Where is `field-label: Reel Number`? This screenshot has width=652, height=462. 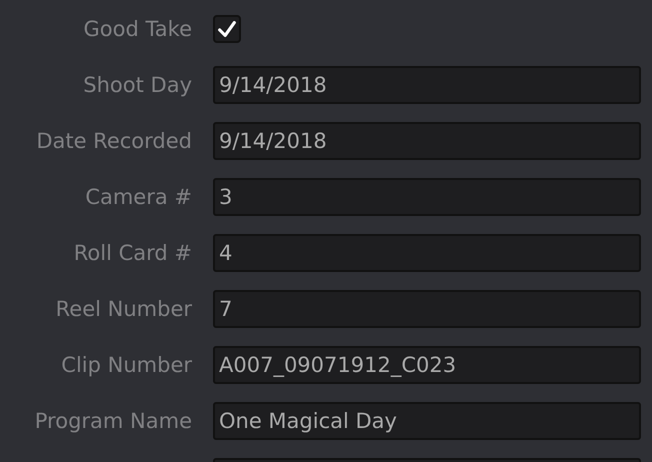
field-label: Reel Number is located at coordinates (123, 309).